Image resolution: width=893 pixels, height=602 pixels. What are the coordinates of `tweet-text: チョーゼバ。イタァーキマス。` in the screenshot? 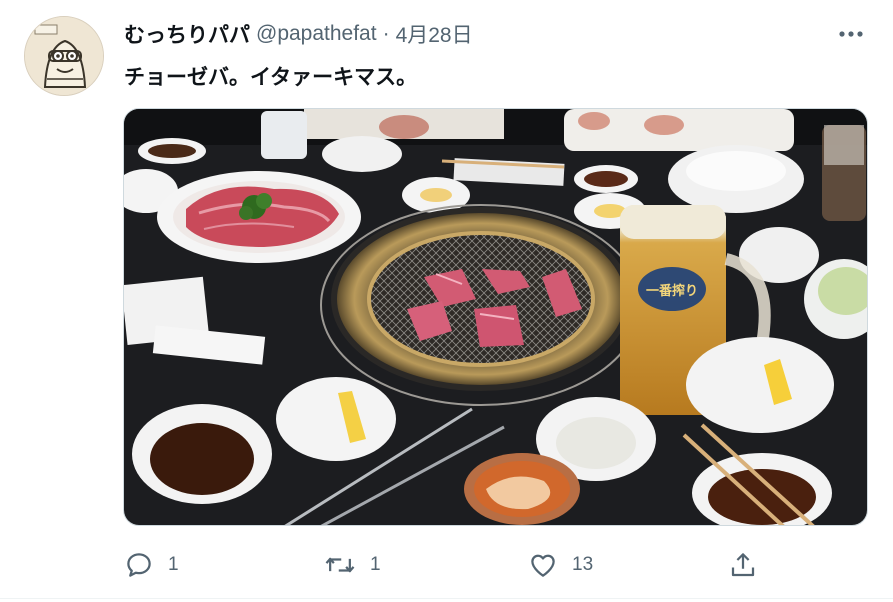 It's located at (271, 77).